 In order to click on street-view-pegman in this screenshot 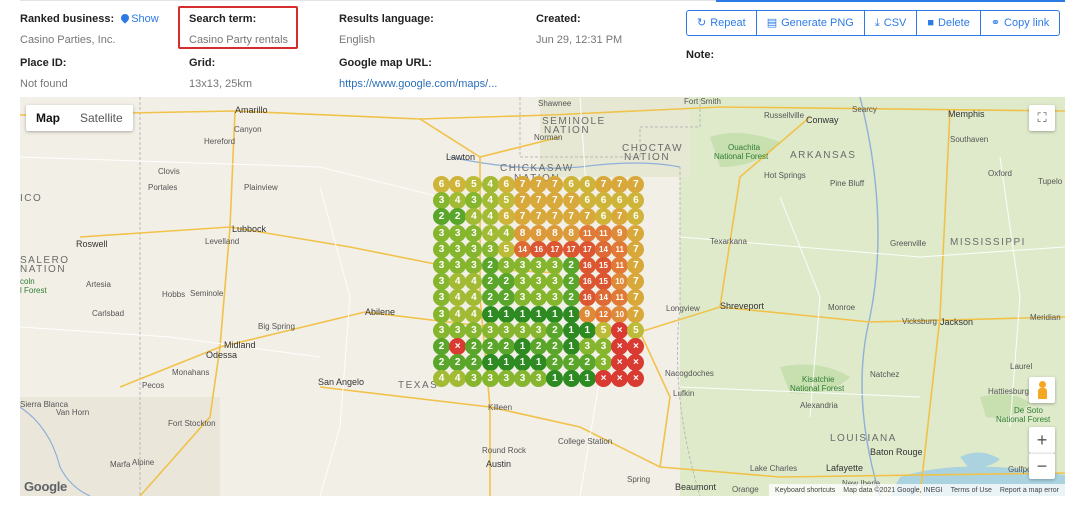, I will do `click(1042, 390)`.